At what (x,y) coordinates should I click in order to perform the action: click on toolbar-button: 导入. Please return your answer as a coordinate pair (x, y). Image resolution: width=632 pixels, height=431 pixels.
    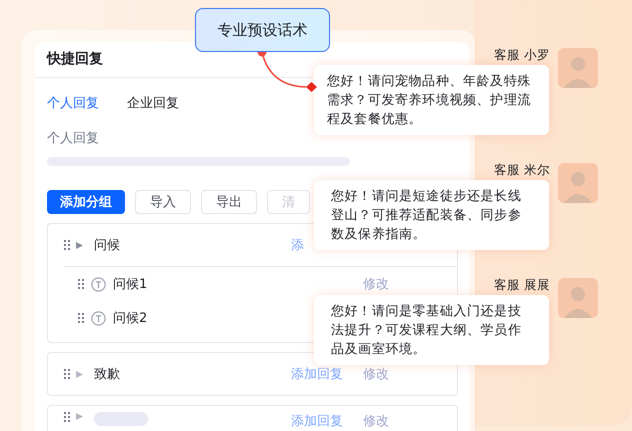
    Looking at the image, I should click on (163, 202).